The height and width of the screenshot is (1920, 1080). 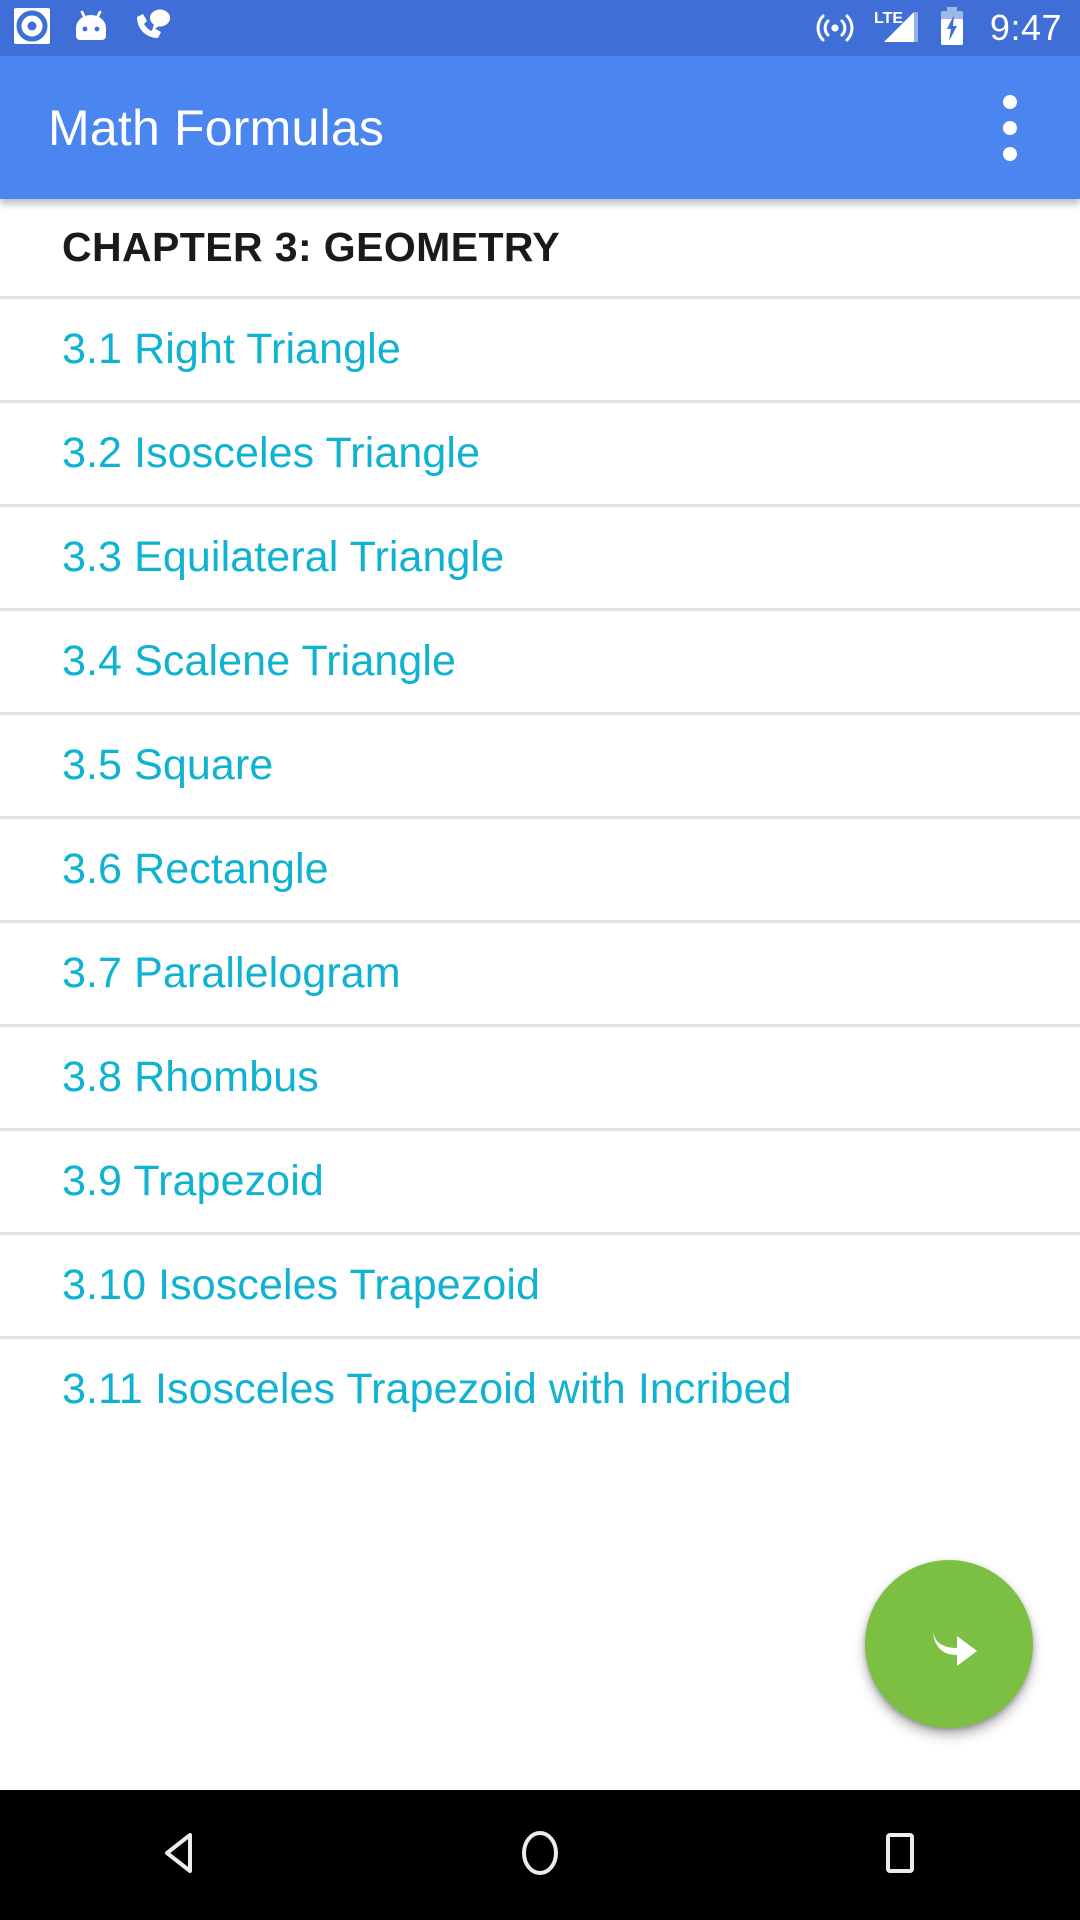 What do you see at coordinates (301, 1285) in the screenshot?
I see `list-item-label: 3.10 Isosceles Trapezoid` at bounding box center [301, 1285].